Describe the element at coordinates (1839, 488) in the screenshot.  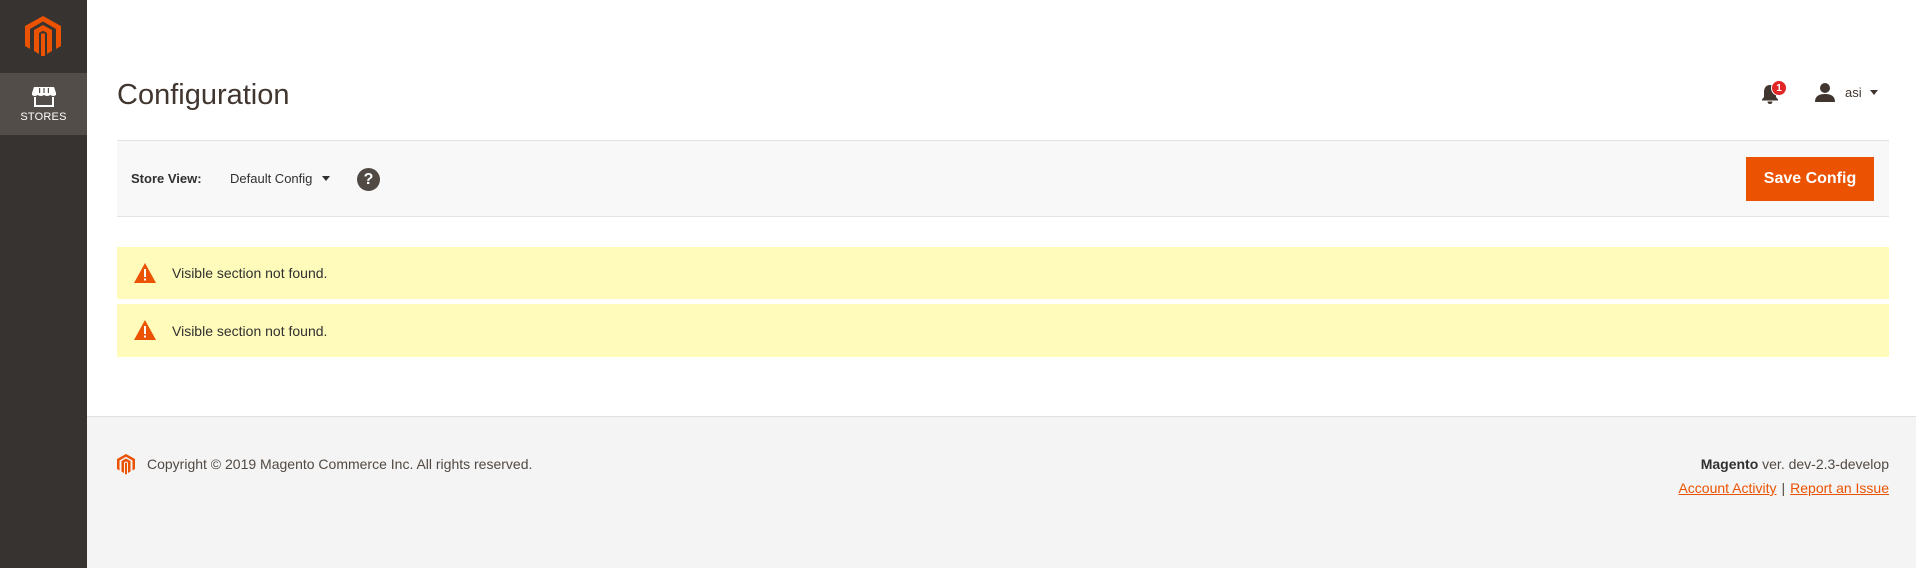
I see `report-issue-link: Report an Issue` at that location.